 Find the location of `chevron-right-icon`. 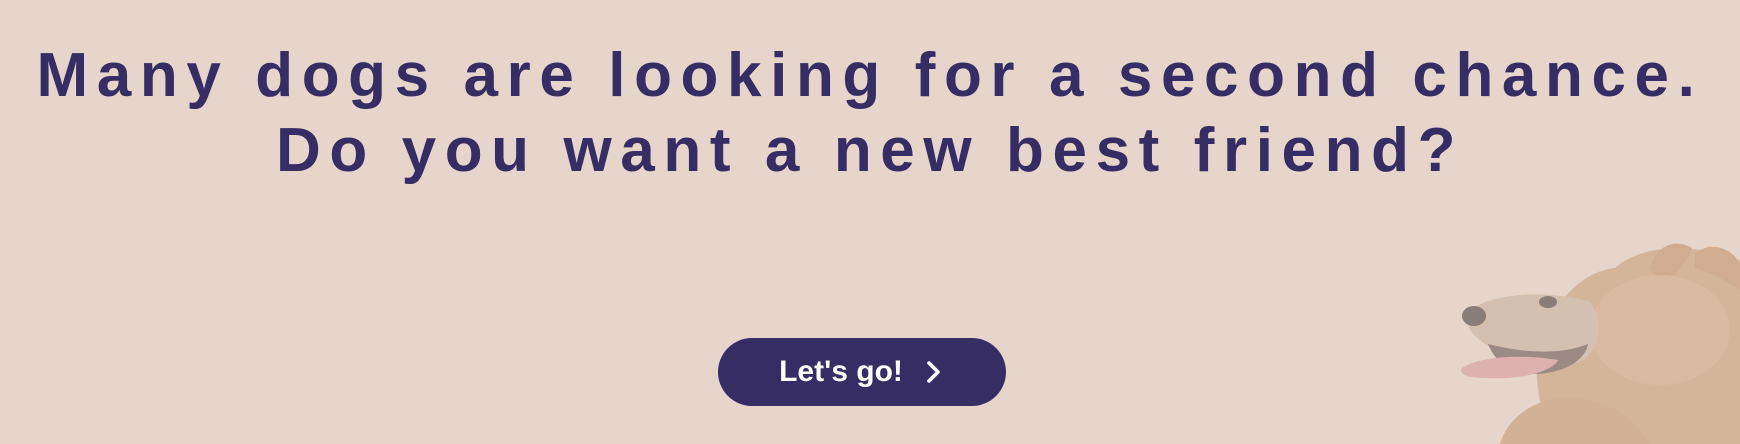

chevron-right-icon is located at coordinates (933, 372).